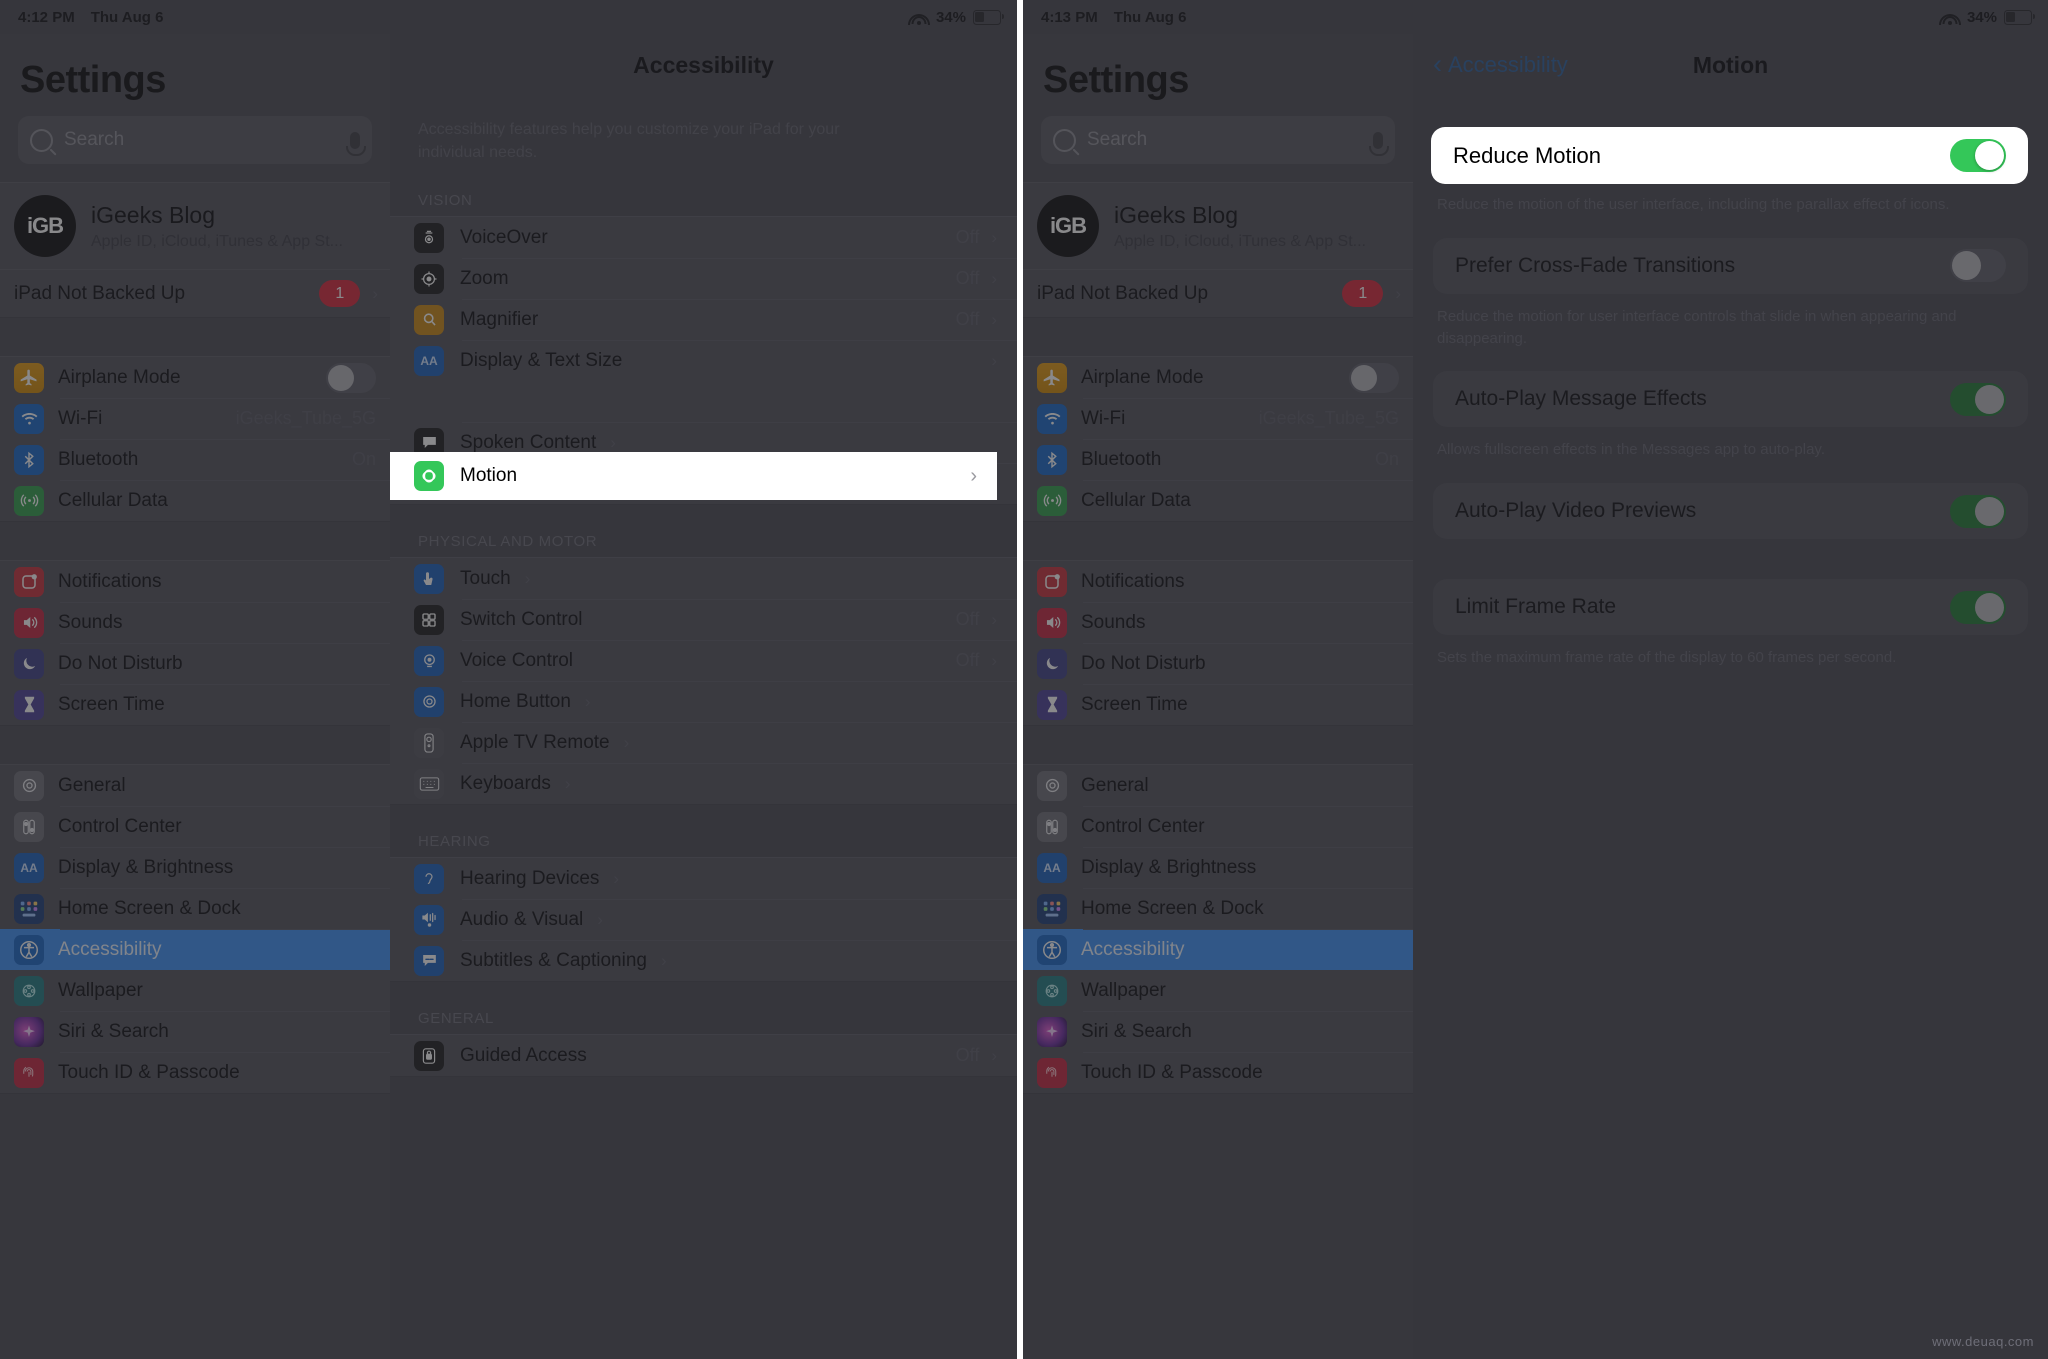 The image size is (2048, 1359). I want to click on row-touch: Touch ›, so click(703, 578).